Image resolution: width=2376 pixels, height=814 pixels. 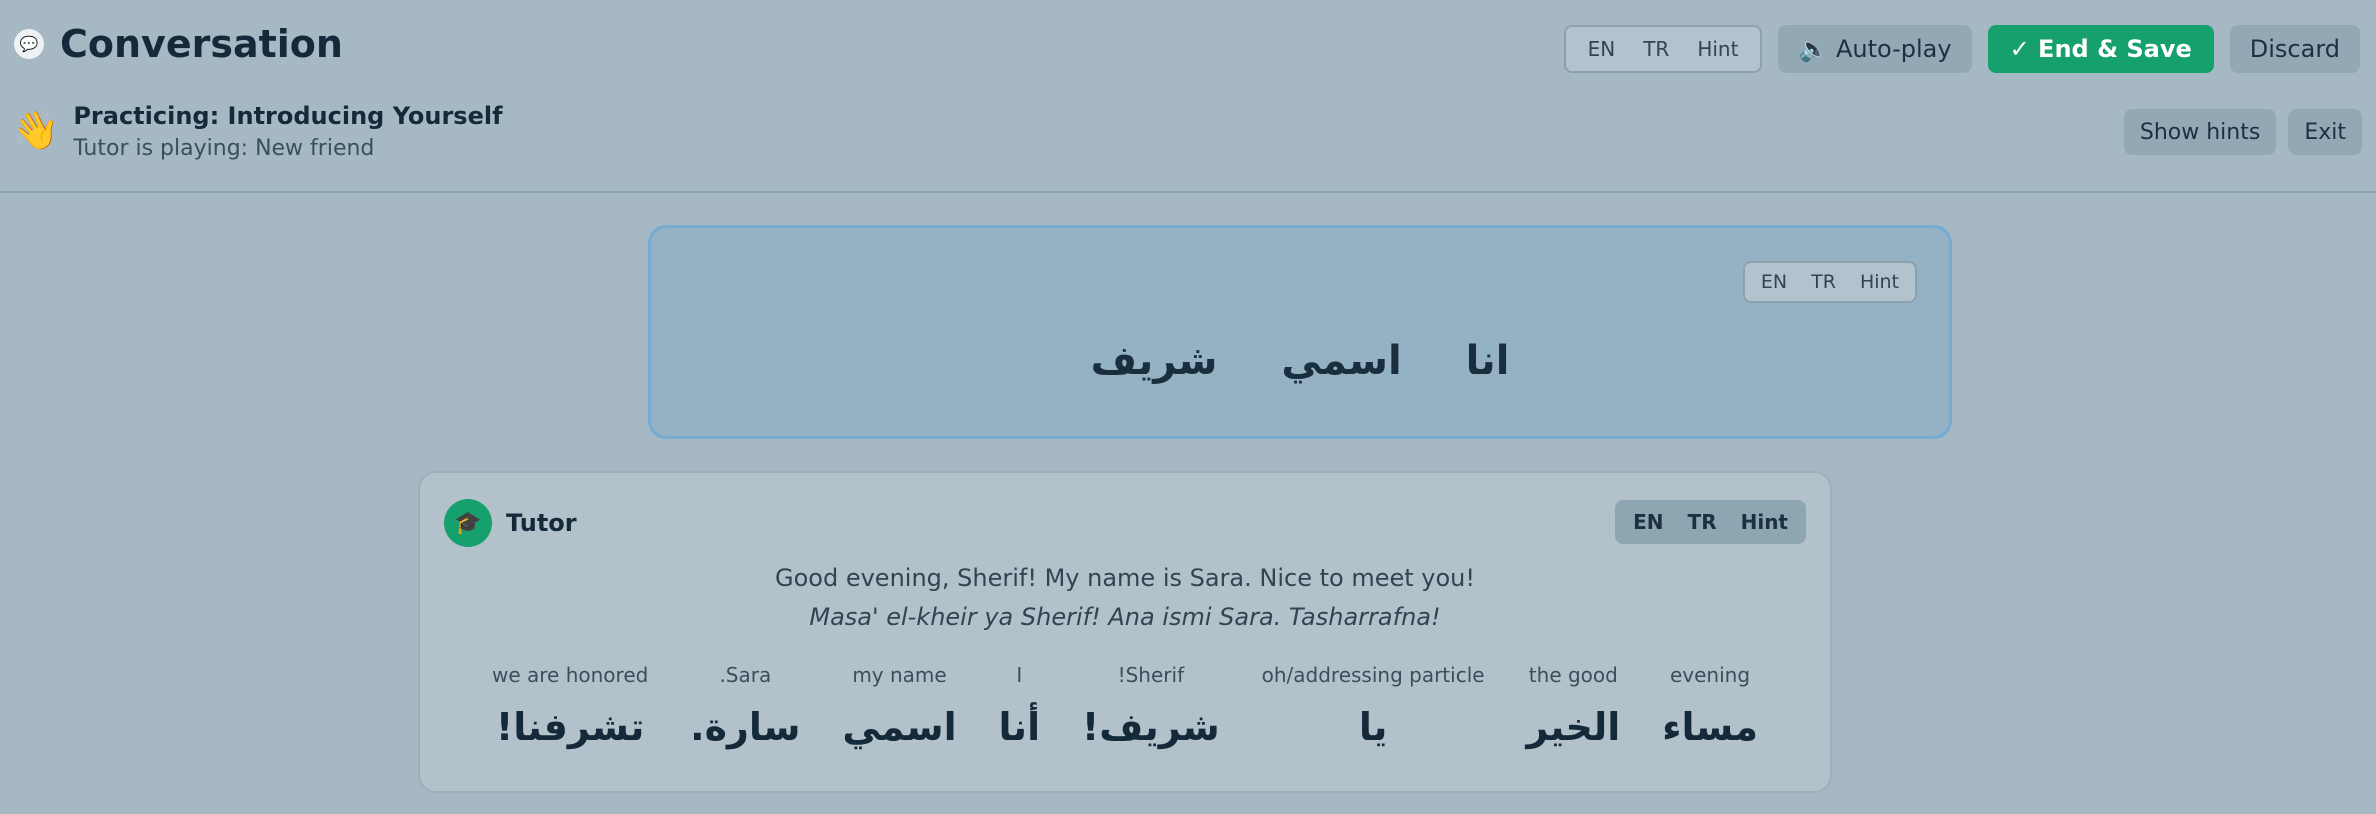 What do you see at coordinates (1373, 727) in the screenshot?
I see `word-arabic: يا` at bounding box center [1373, 727].